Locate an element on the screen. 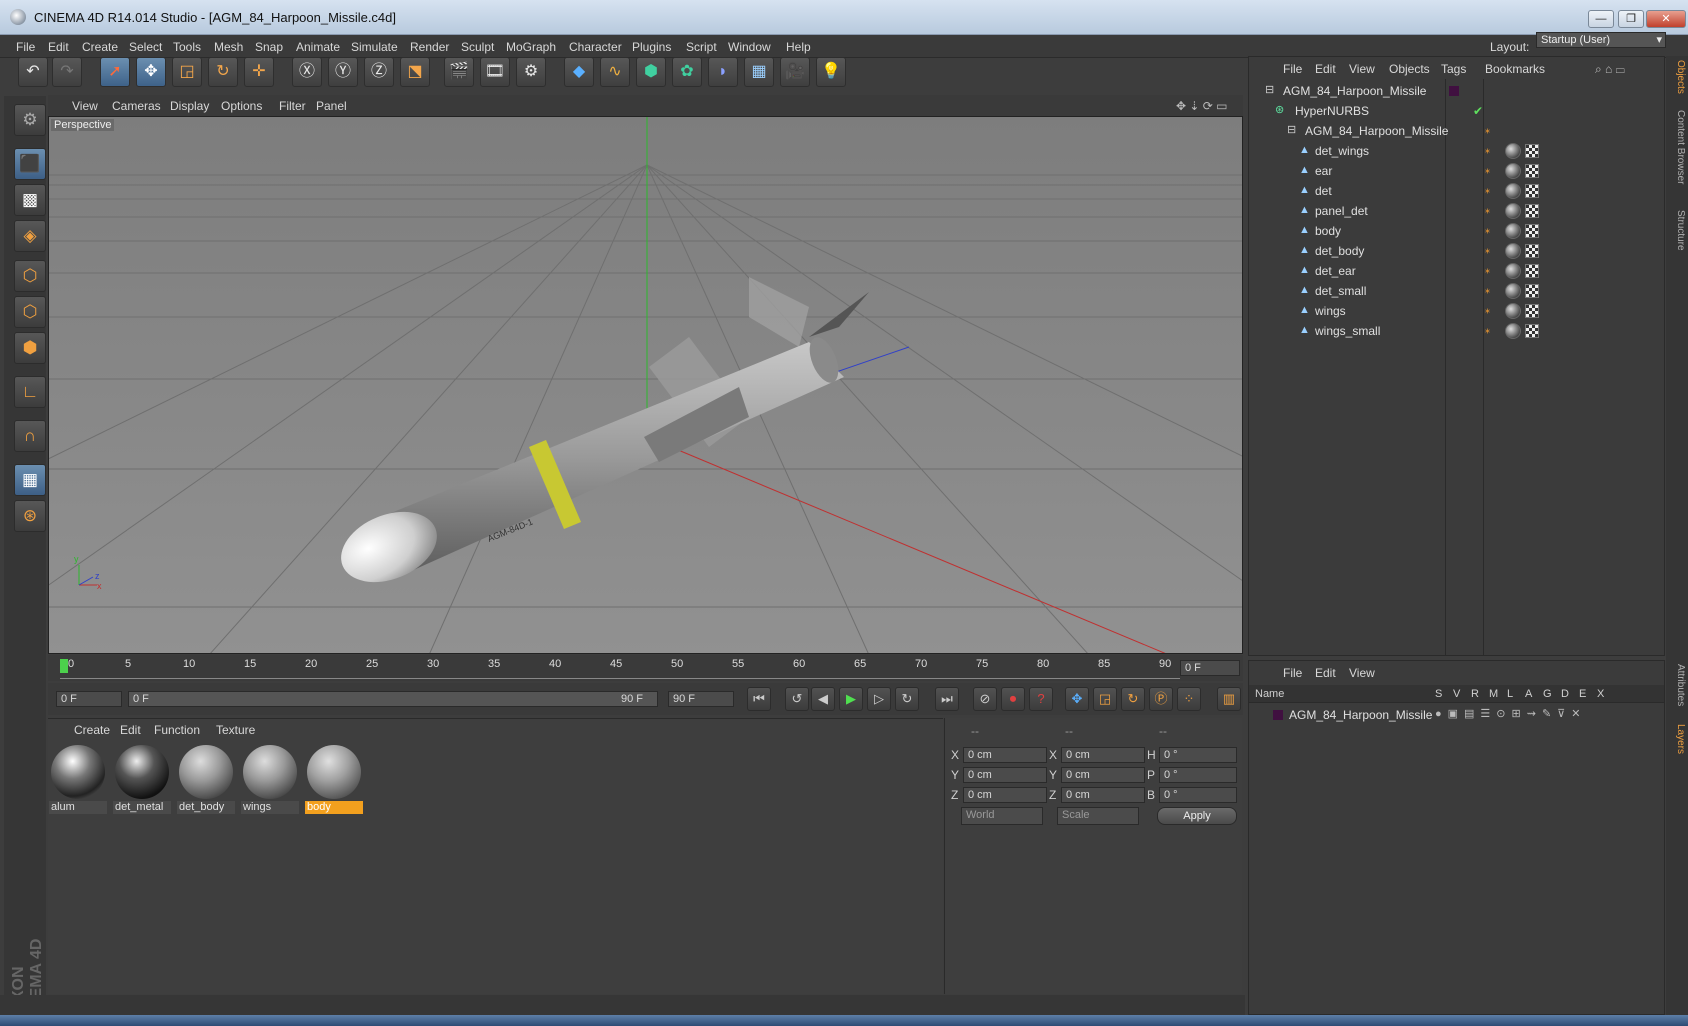 The width and height of the screenshot is (1688, 1026). nurbs-icon: ⬢ is located at coordinates (651, 72).